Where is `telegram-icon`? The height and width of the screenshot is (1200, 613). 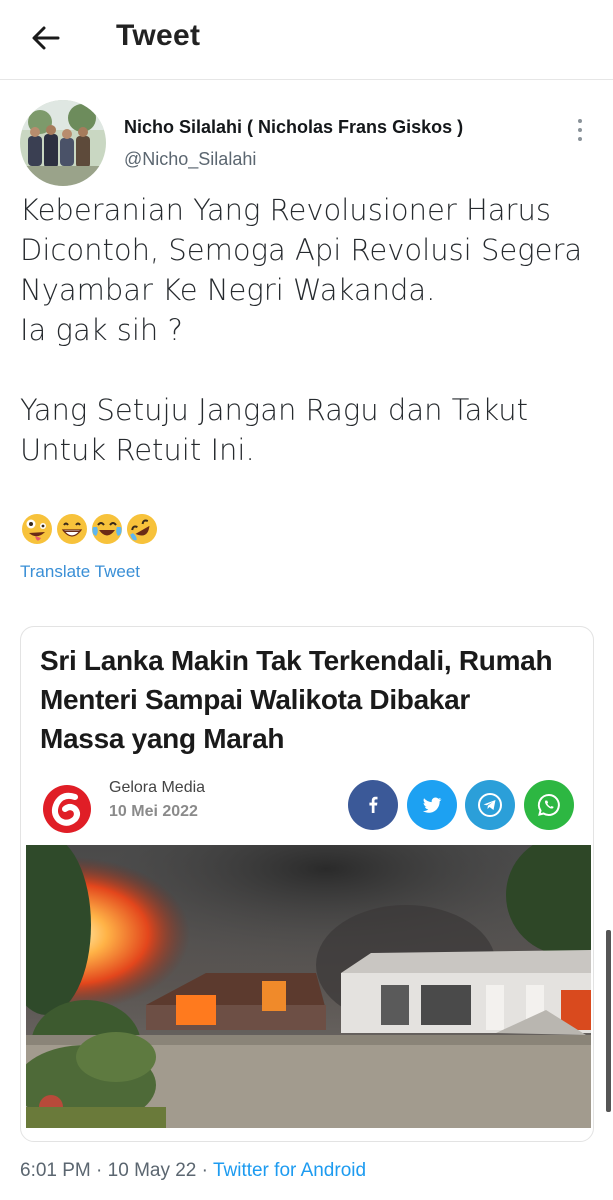 telegram-icon is located at coordinates (490, 805).